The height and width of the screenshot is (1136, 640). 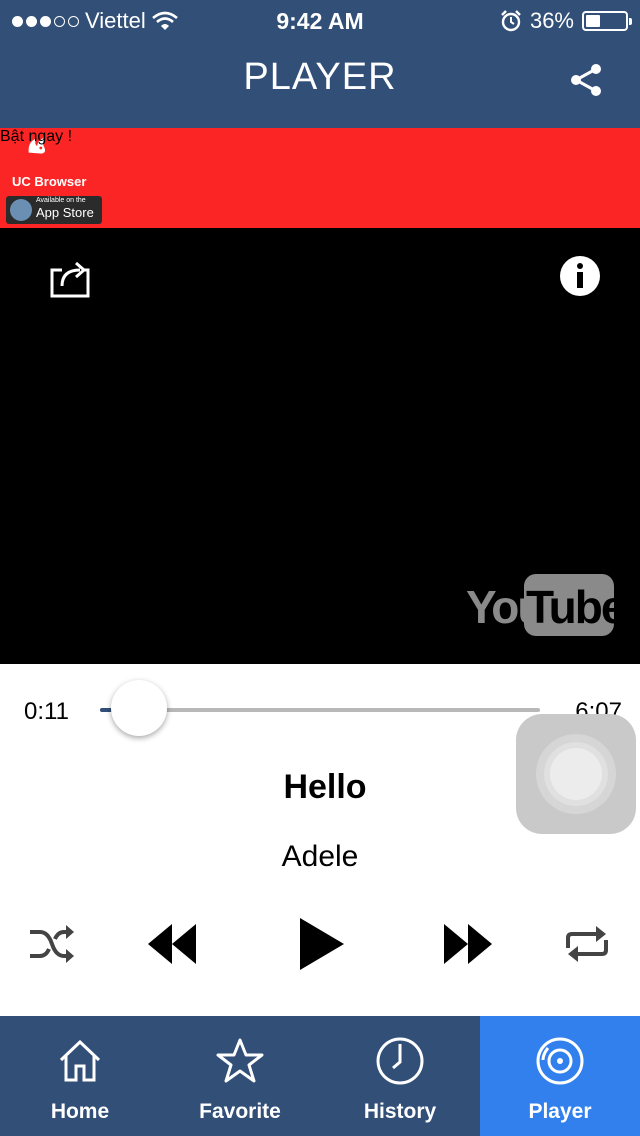 What do you see at coordinates (240, 1060) in the screenshot?
I see `star-icon` at bounding box center [240, 1060].